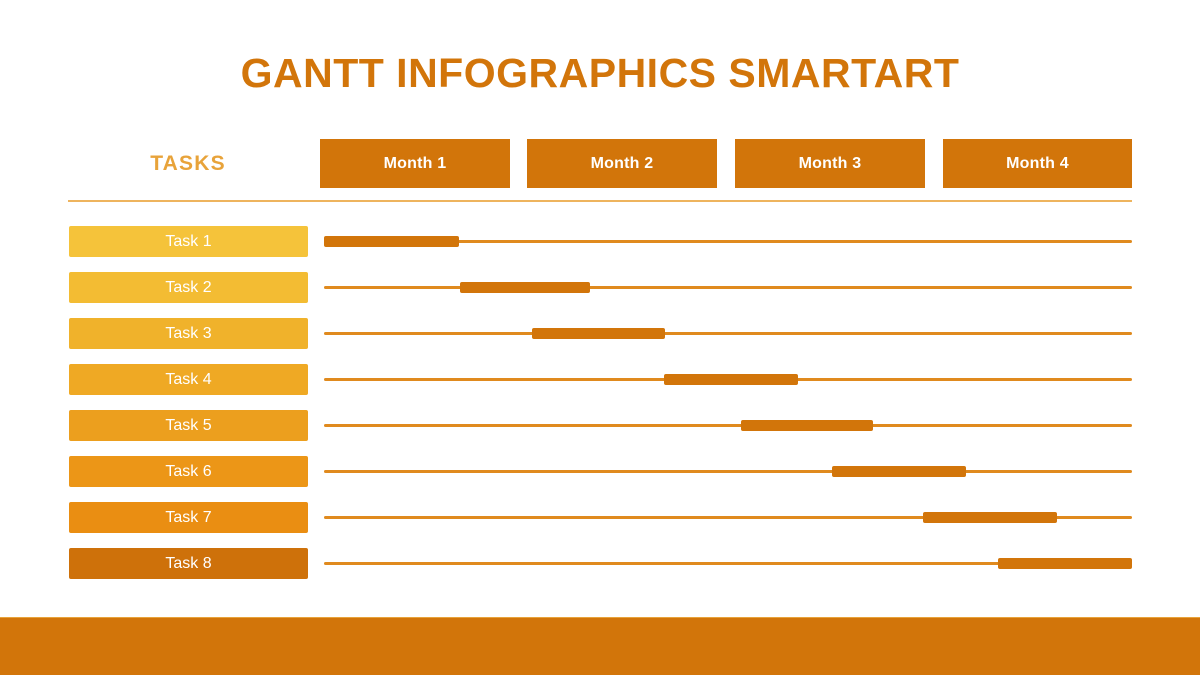  I want to click on timeline-header: TASKS Month 1 Month 2 Month 3 Month 4, so click(600, 163).